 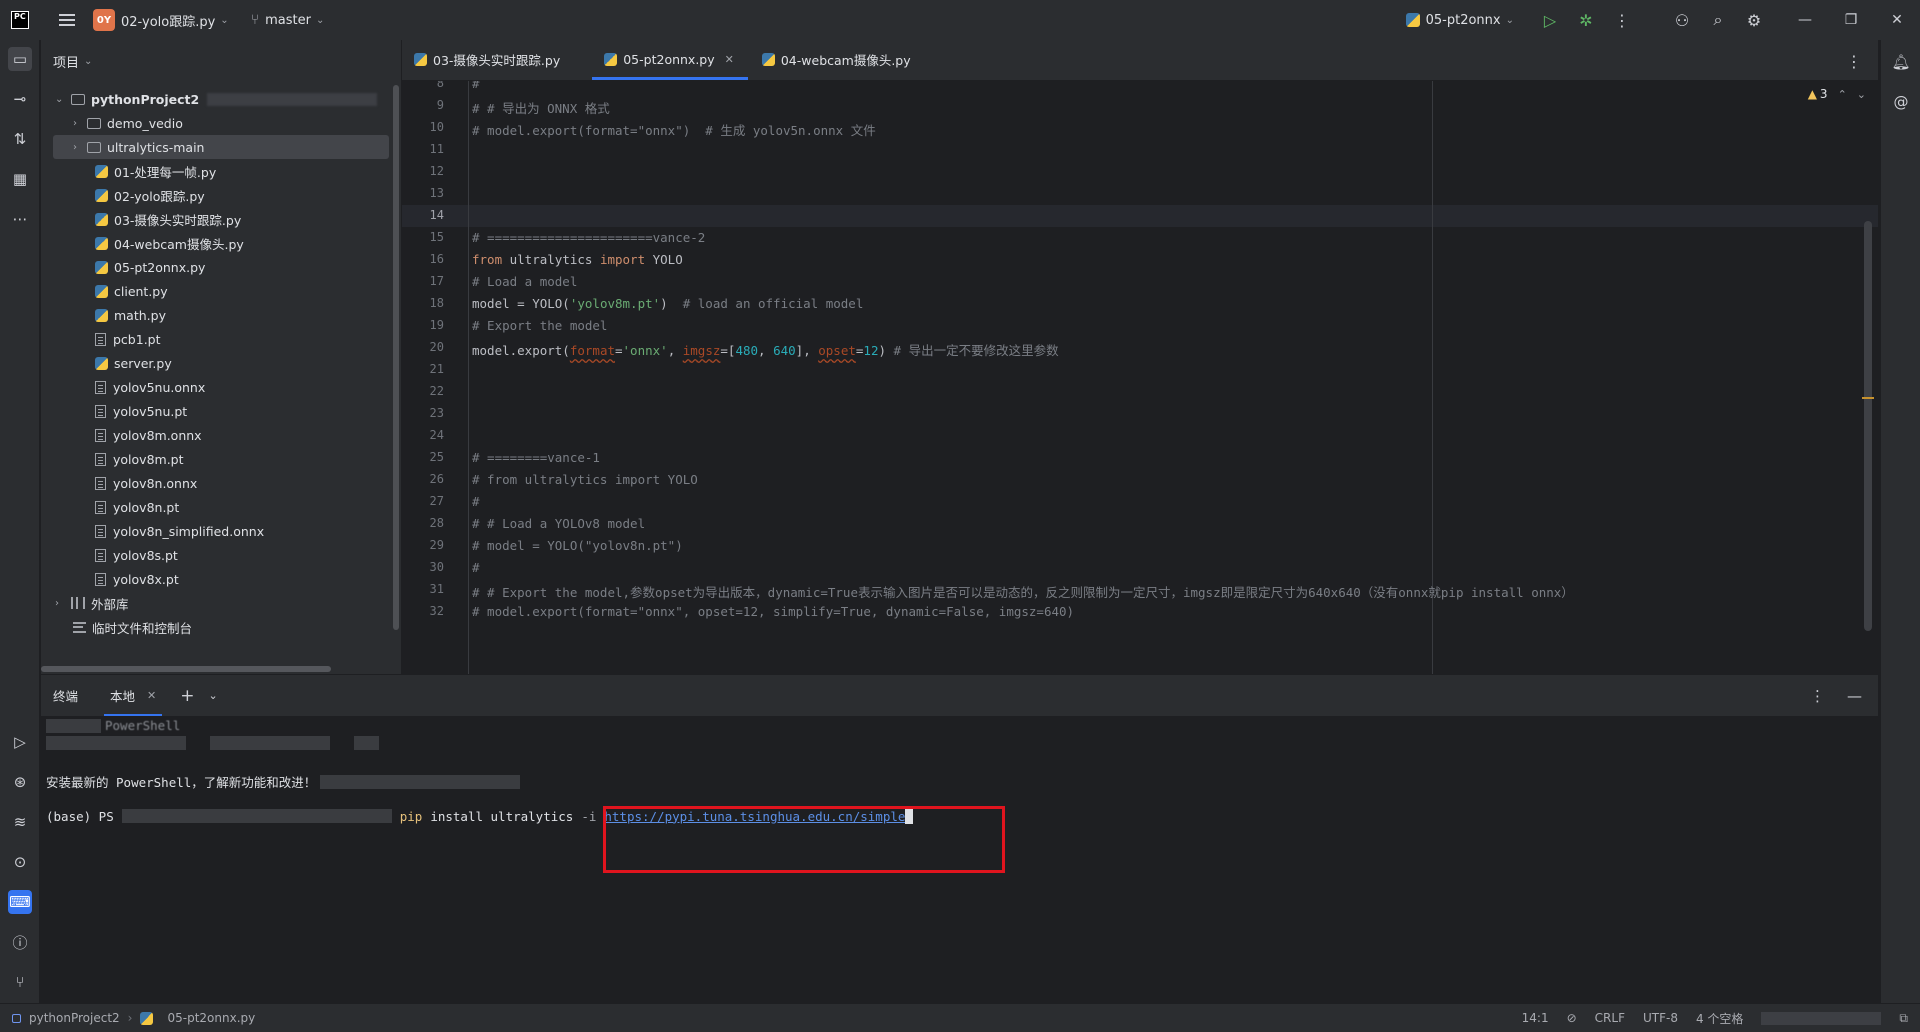 I want to click on tree-item: 04-webcam摄像头.py, so click(x=221, y=243).